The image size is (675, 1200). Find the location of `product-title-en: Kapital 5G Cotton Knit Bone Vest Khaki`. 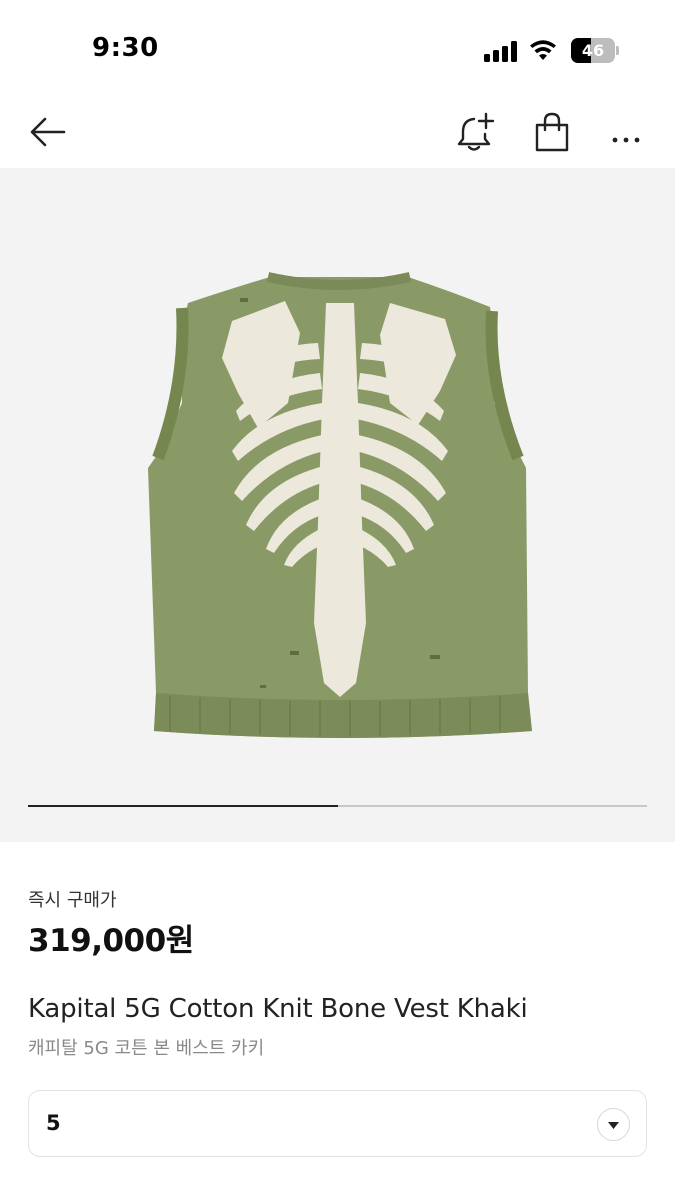

product-title-en: Kapital 5G Cotton Knit Bone Vest Khaki is located at coordinates (278, 1009).